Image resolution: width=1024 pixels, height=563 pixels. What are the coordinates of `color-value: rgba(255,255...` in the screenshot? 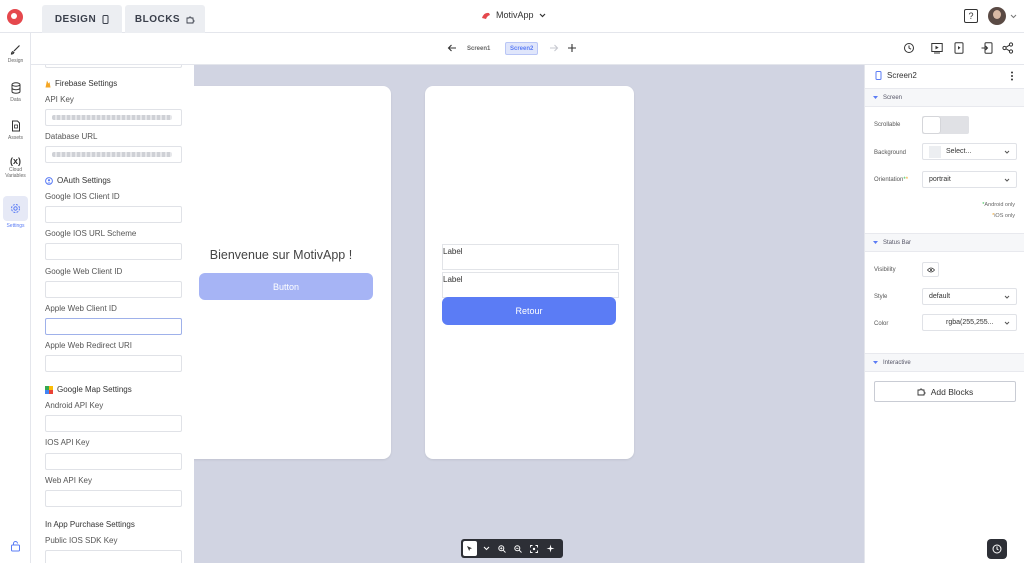 It's located at (970, 322).